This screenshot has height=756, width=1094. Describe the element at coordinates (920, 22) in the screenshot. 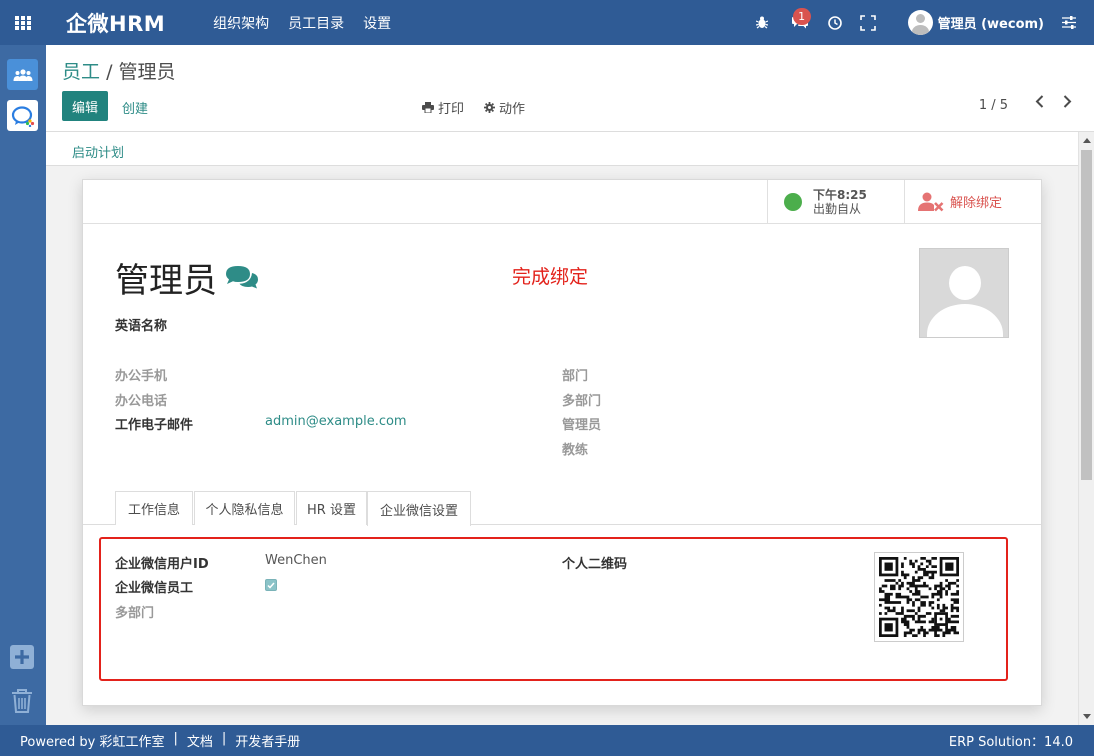

I see `avatar` at that location.